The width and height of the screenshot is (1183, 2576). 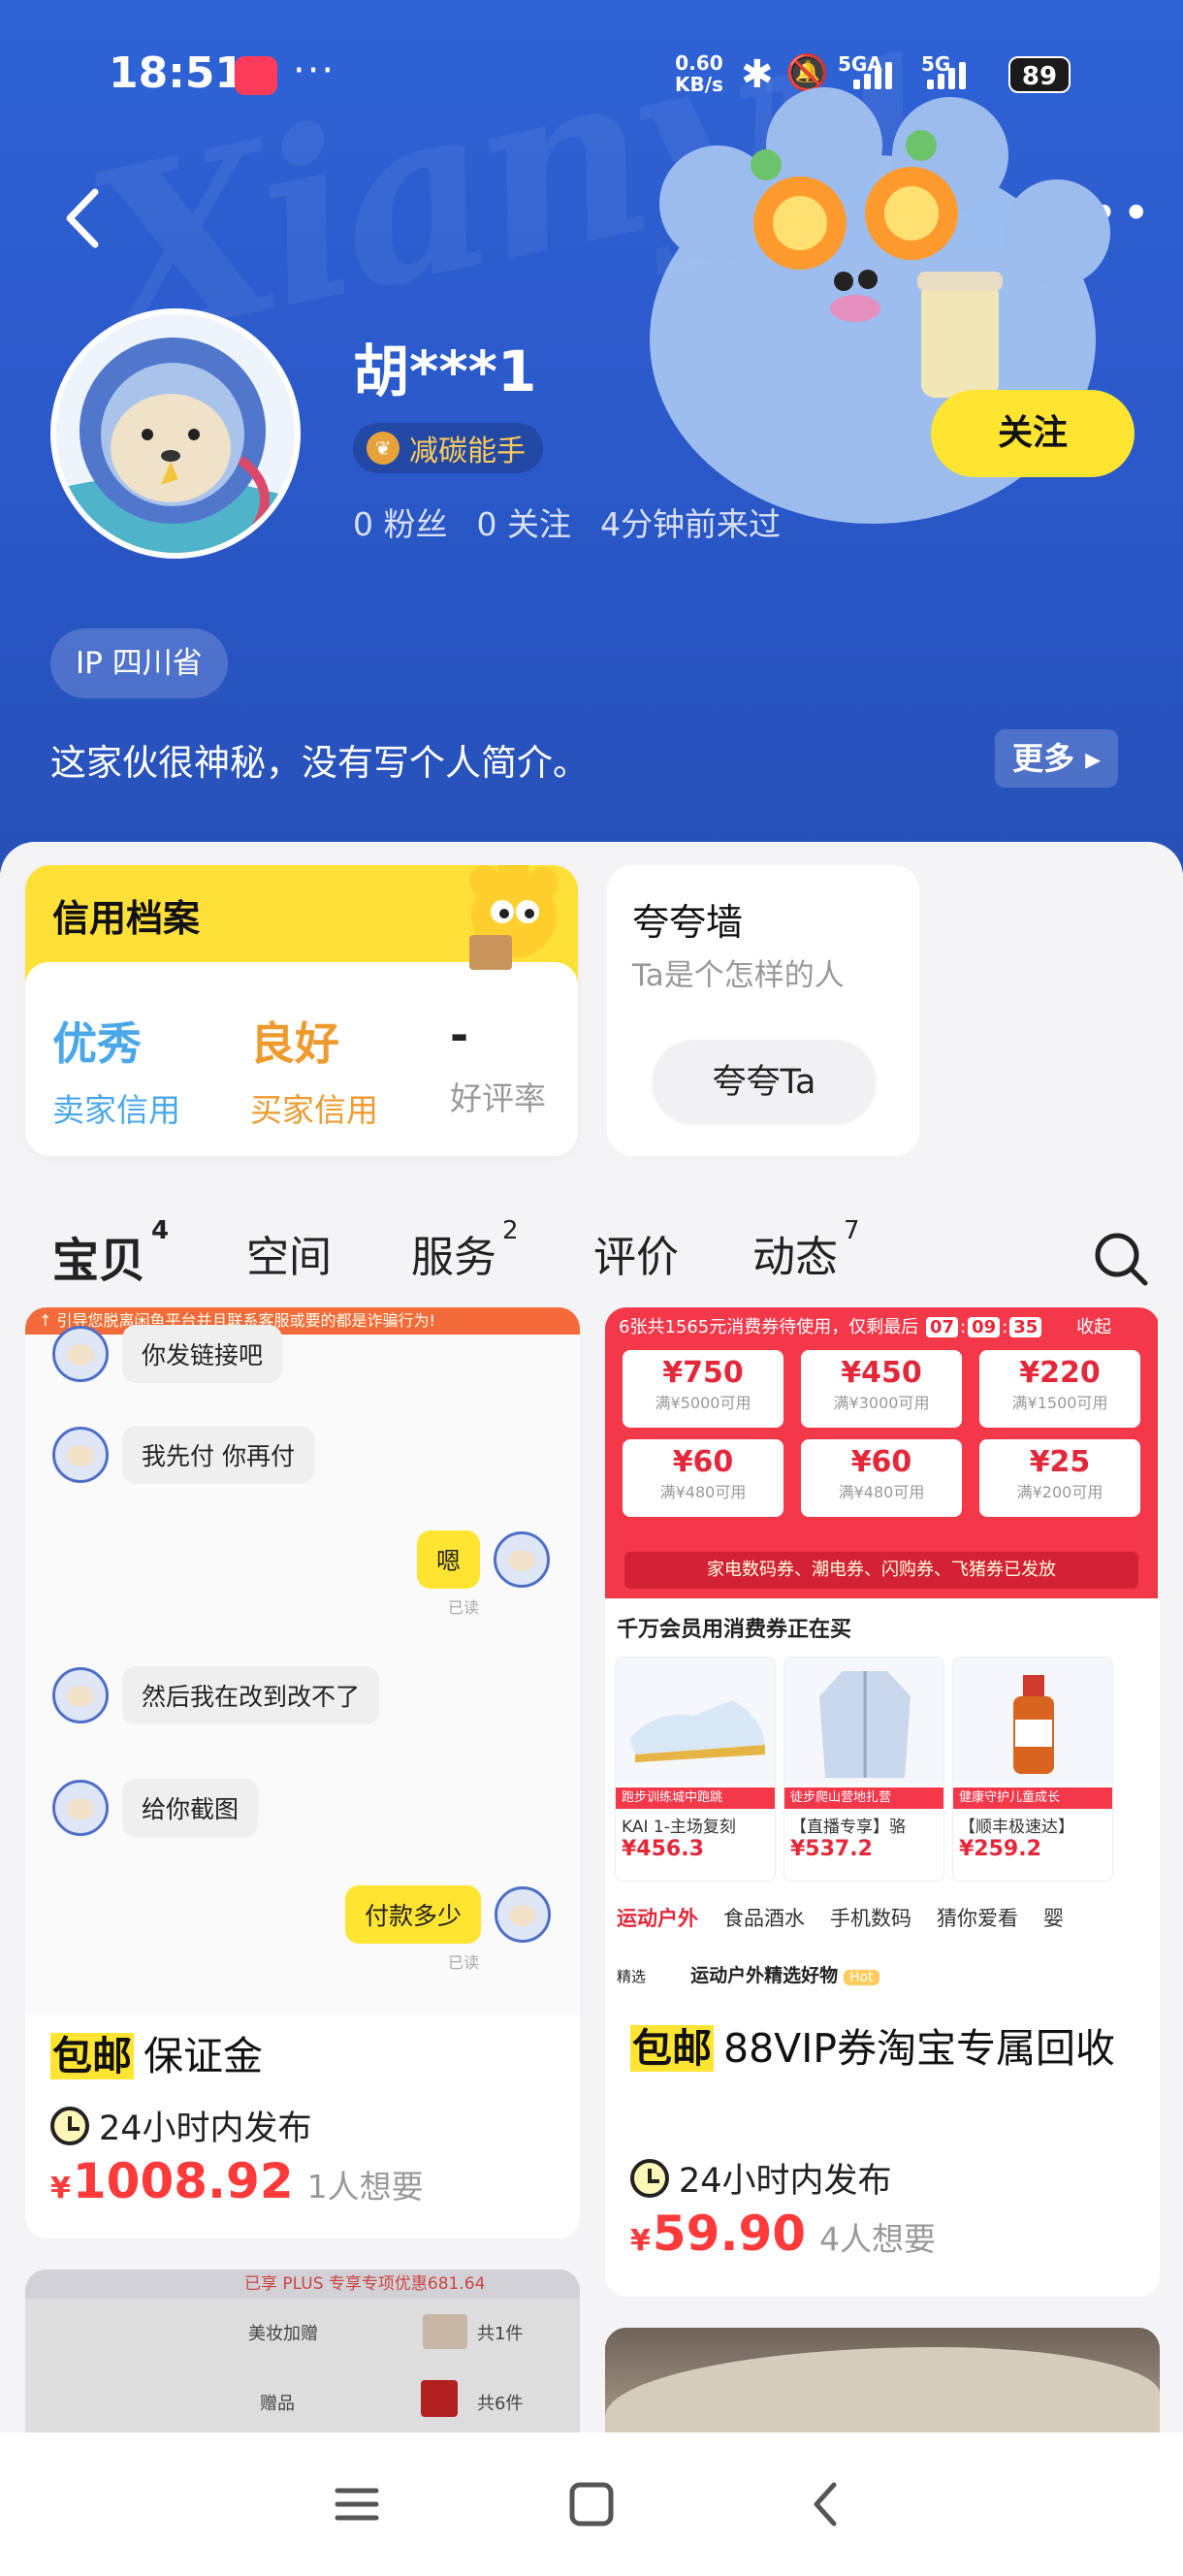 What do you see at coordinates (783, 2234) in the screenshot?
I see `product-price: ¥ 59.90 4人想要` at bounding box center [783, 2234].